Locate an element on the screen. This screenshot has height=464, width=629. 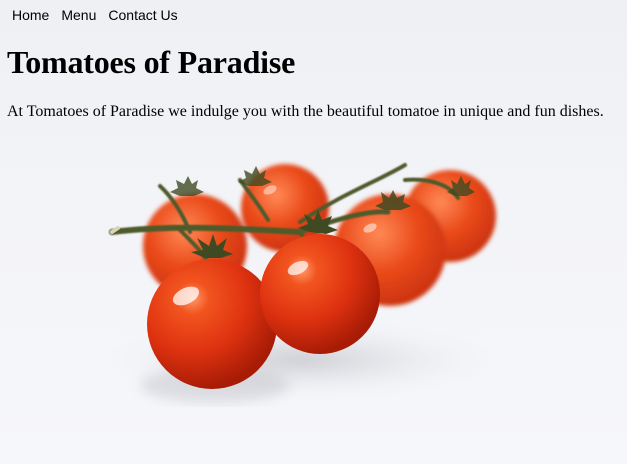
page-title: Tomatoes of Paradise is located at coordinates (151, 62).